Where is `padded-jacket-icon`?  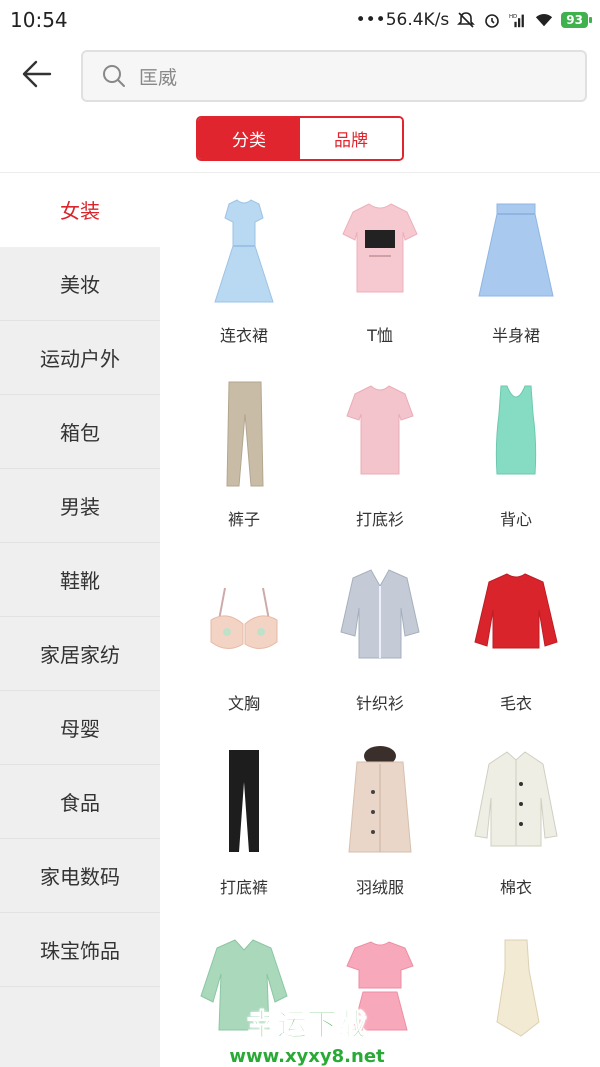
padded-jacket-icon is located at coordinates (516, 799).